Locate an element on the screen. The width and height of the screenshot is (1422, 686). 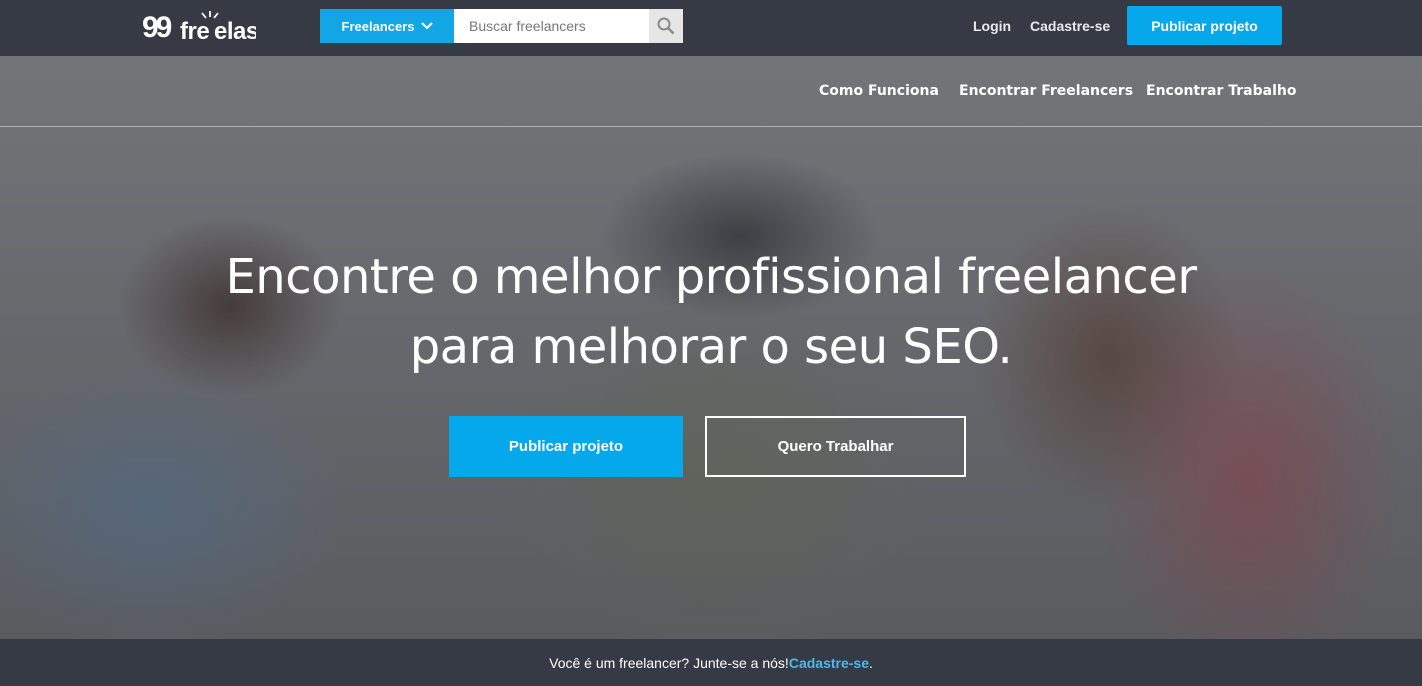
chevron-down-icon is located at coordinates (426, 26).